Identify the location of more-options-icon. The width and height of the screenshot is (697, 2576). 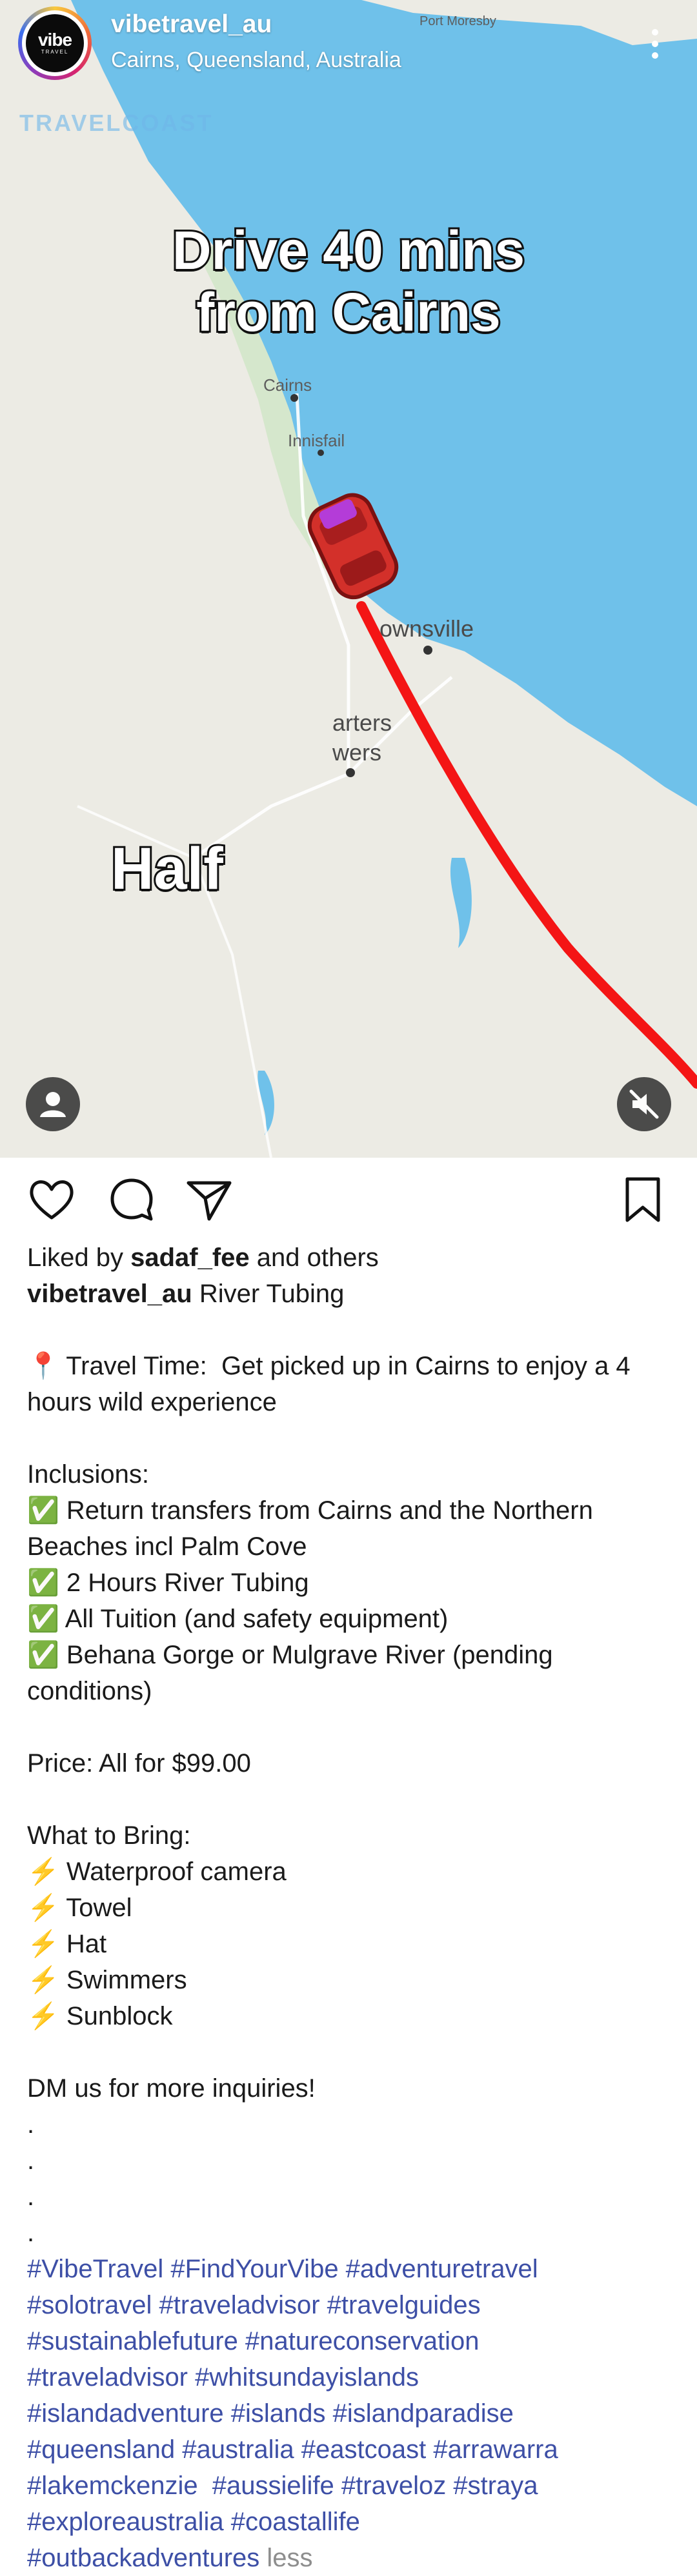
(655, 44).